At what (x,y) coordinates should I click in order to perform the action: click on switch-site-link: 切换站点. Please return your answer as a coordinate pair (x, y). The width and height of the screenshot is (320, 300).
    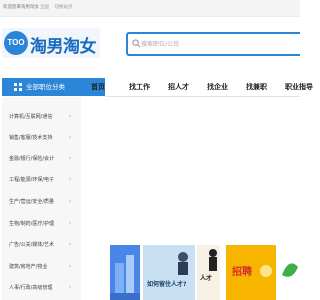
    Looking at the image, I should click on (63, 7).